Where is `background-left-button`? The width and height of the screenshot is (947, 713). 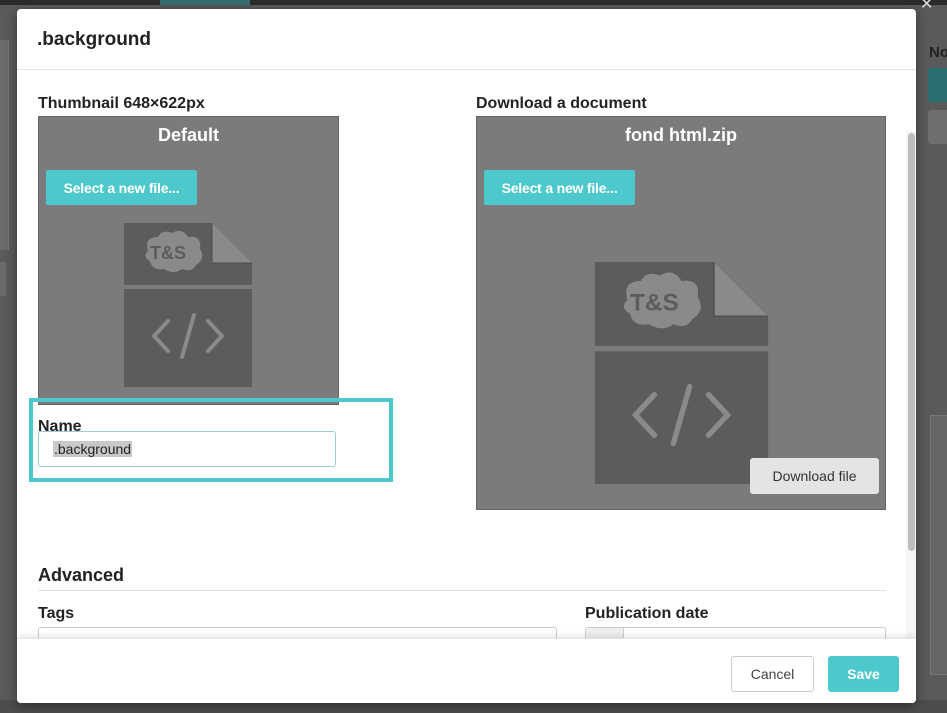
background-left-button is located at coordinates (3, 279).